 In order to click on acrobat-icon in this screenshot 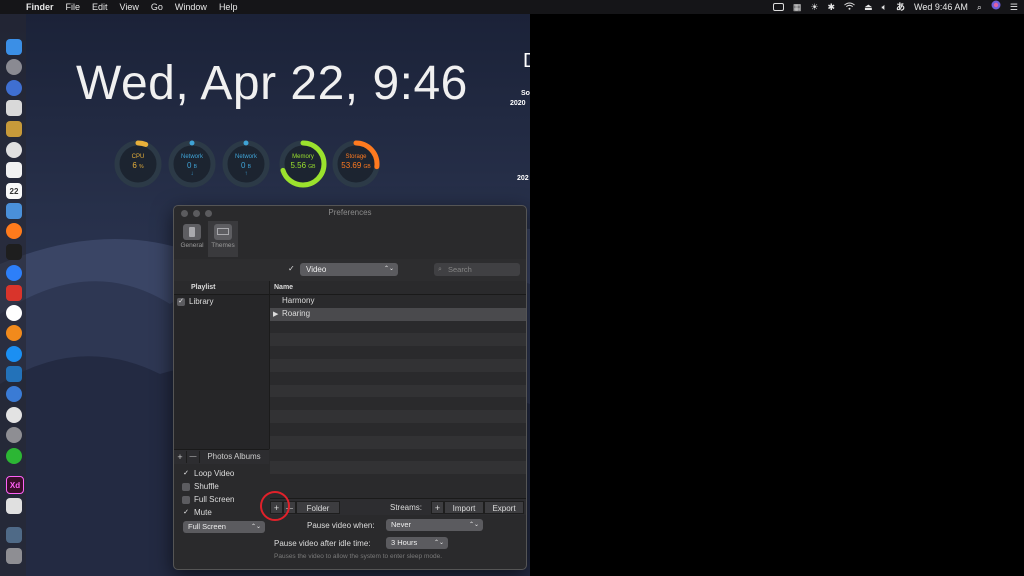, I will do `click(14, 293)`.